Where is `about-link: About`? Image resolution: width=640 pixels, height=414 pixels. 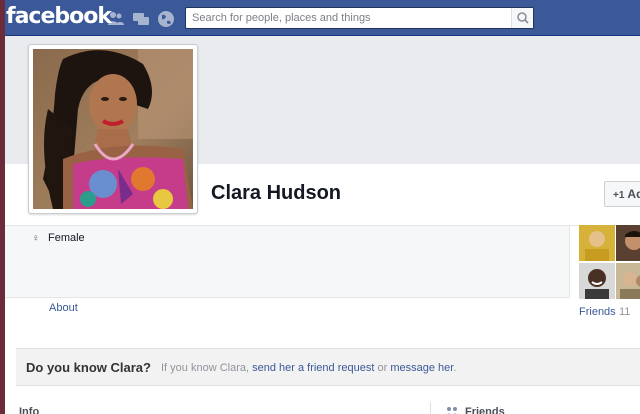
about-link: About is located at coordinates (63, 308).